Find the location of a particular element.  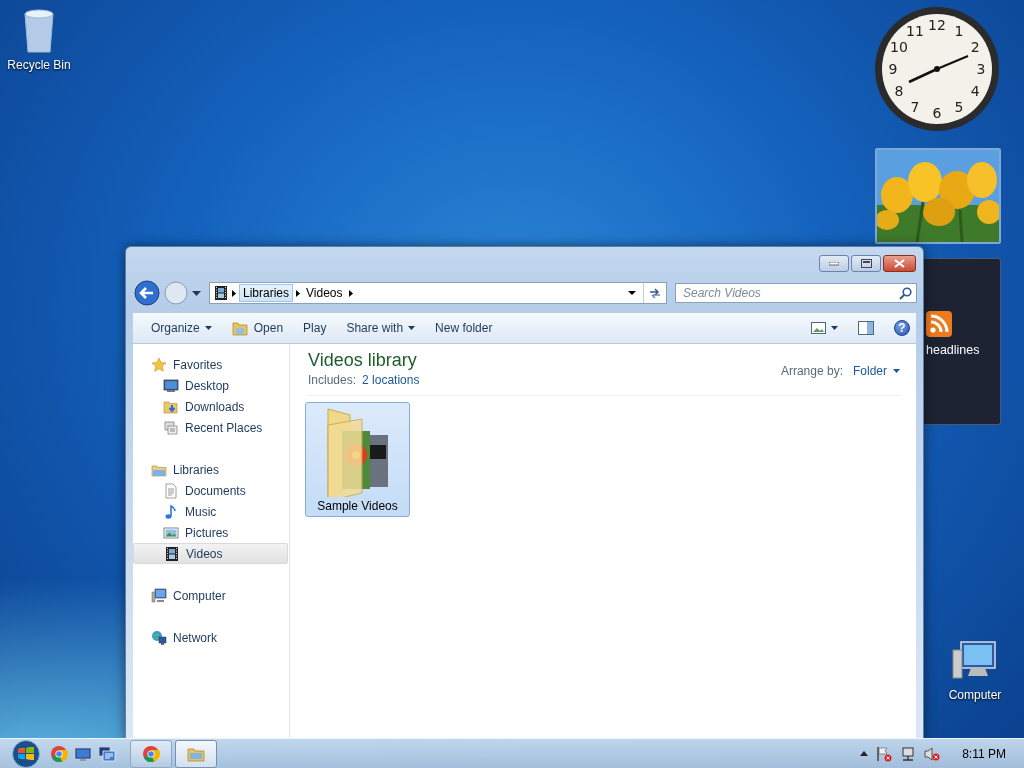

rss-icon is located at coordinates (939, 324).